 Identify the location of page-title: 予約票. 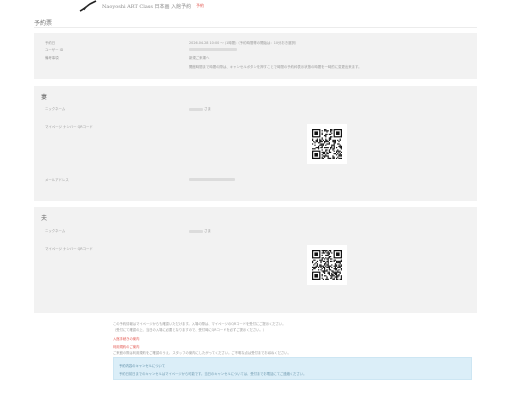
(43, 23).